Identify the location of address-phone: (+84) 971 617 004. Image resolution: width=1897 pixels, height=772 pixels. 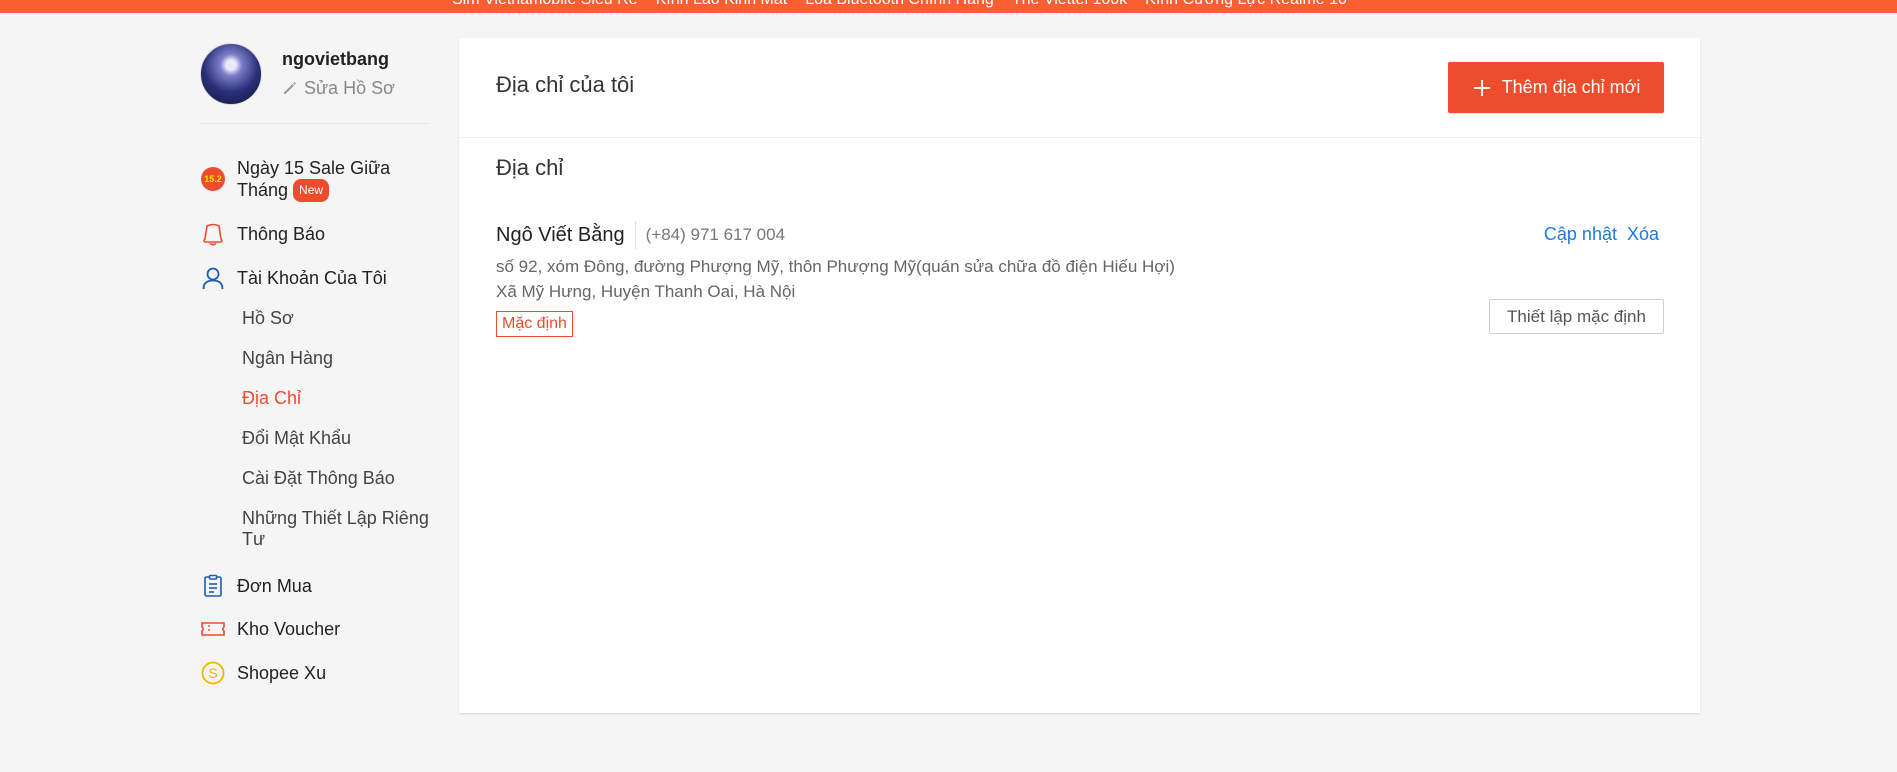
(715, 234).